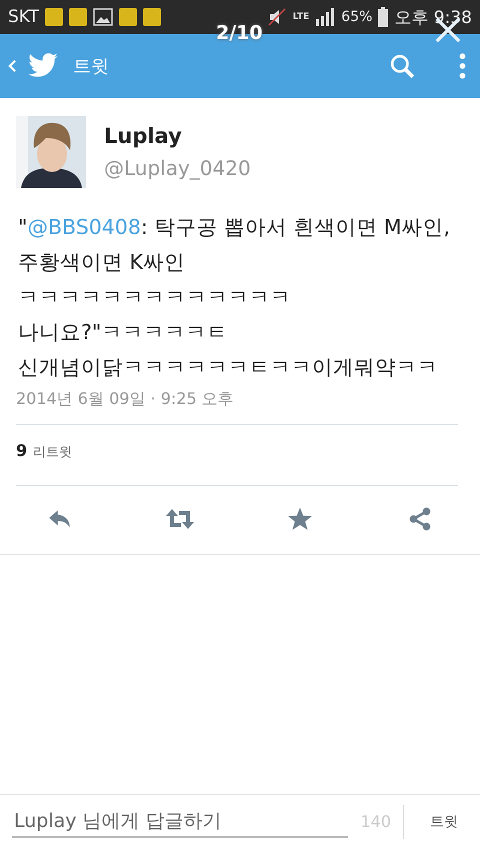  What do you see at coordinates (383, 17) in the screenshot?
I see `battery-icon` at bounding box center [383, 17].